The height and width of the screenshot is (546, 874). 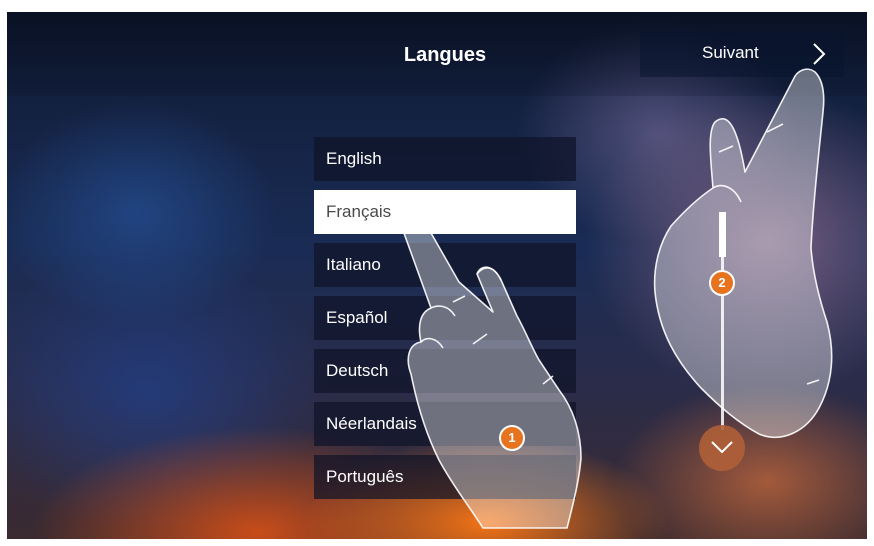 I want to click on callout-badge-2: 2, so click(x=722, y=283).